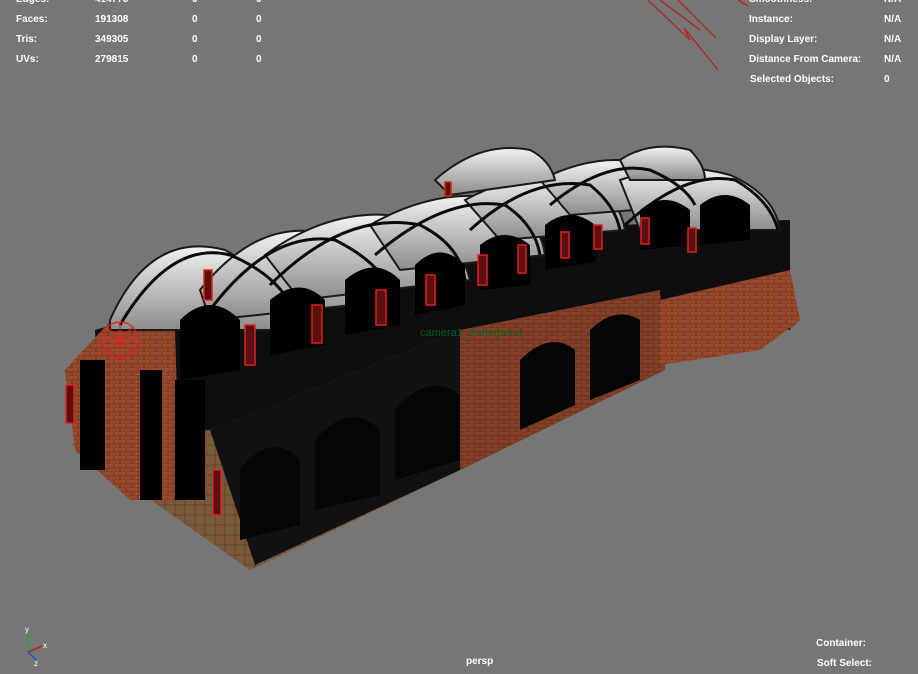 The height and width of the screenshot is (674, 918). I want to click on hud-label: Display Layer:, so click(783, 39).